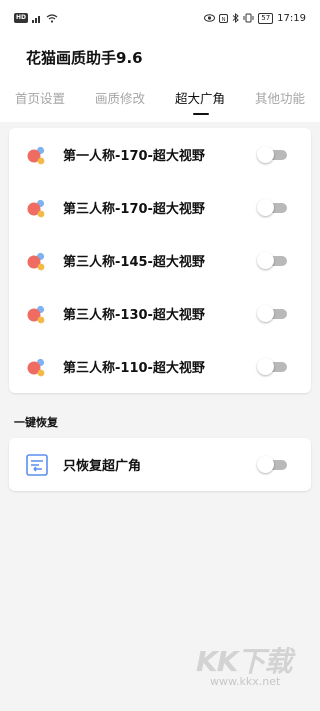 The image size is (320, 711). What do you see at coordinates (248, 18) in the screenshot?
I see `vibrate-icon` at bounding box center [248, 18].